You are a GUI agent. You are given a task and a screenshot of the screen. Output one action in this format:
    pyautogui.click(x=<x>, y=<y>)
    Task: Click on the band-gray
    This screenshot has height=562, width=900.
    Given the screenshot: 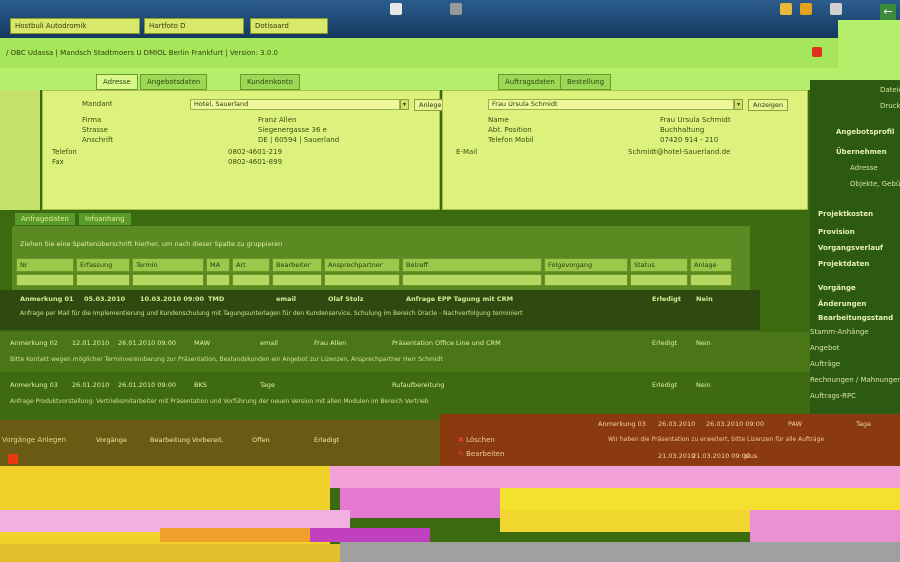 What is the action you would take?
    pyautogui.click(x=620, y=552)
    